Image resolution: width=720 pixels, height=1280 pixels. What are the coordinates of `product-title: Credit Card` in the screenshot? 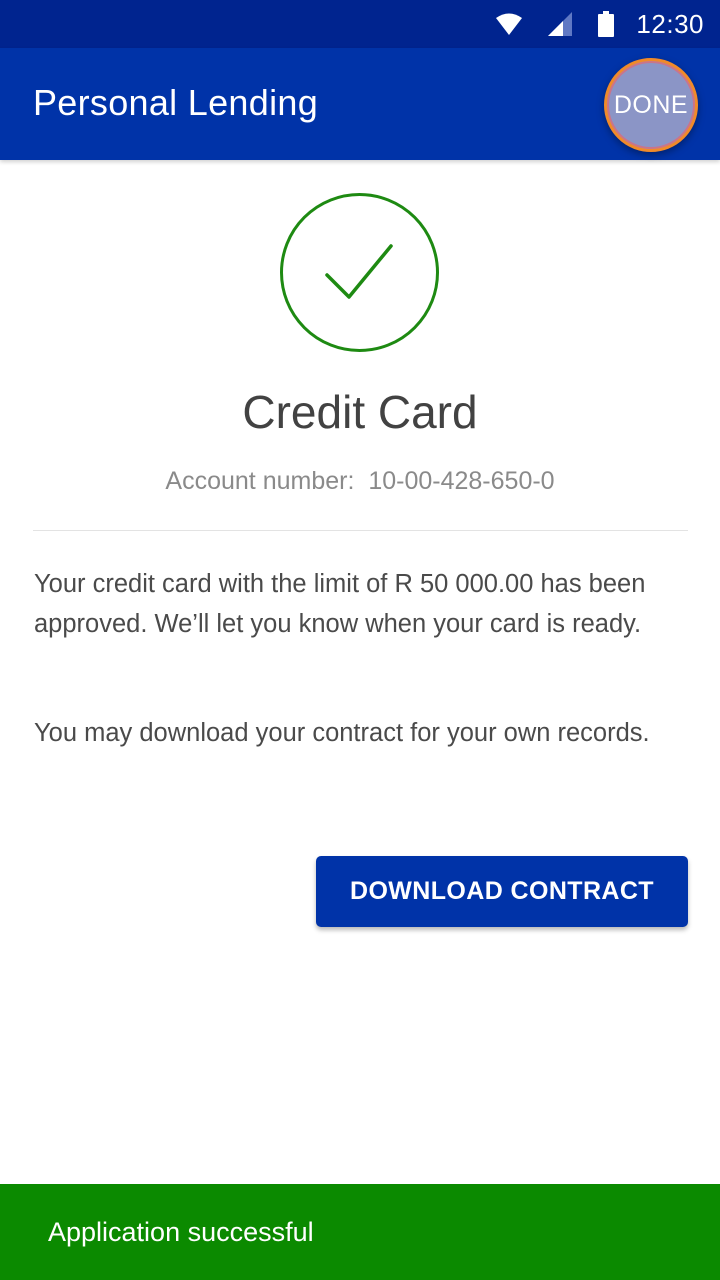 It's located at (360, 412).